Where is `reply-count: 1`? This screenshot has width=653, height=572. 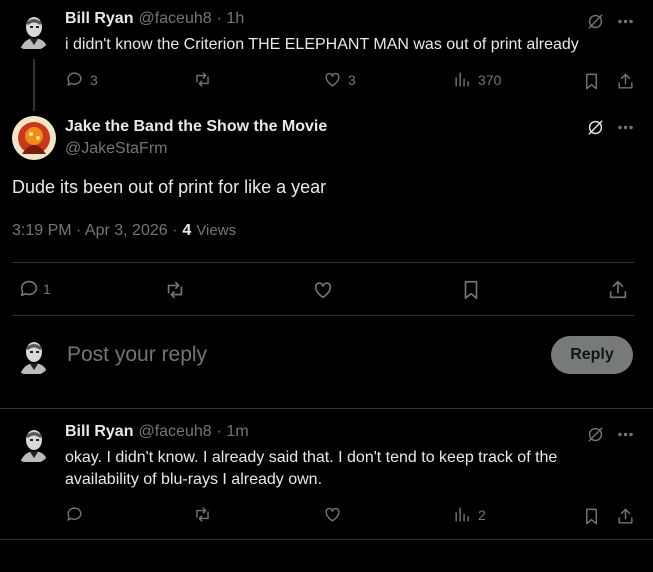
reply-count: 1 is located at coordinates (47, 289).